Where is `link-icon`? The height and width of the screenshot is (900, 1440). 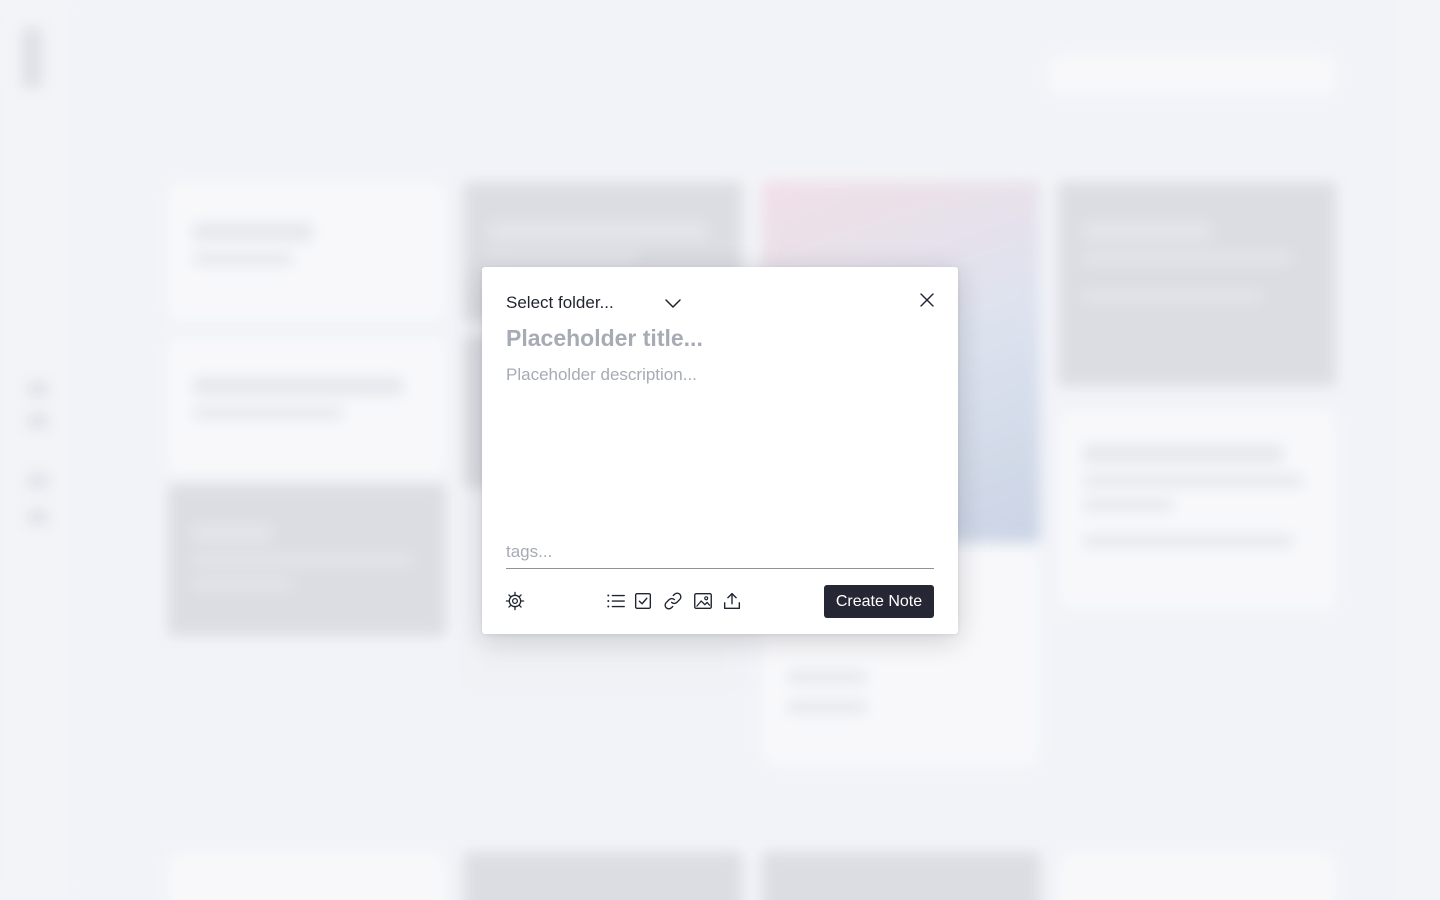
link-icon is located at coordinates (673, 601).